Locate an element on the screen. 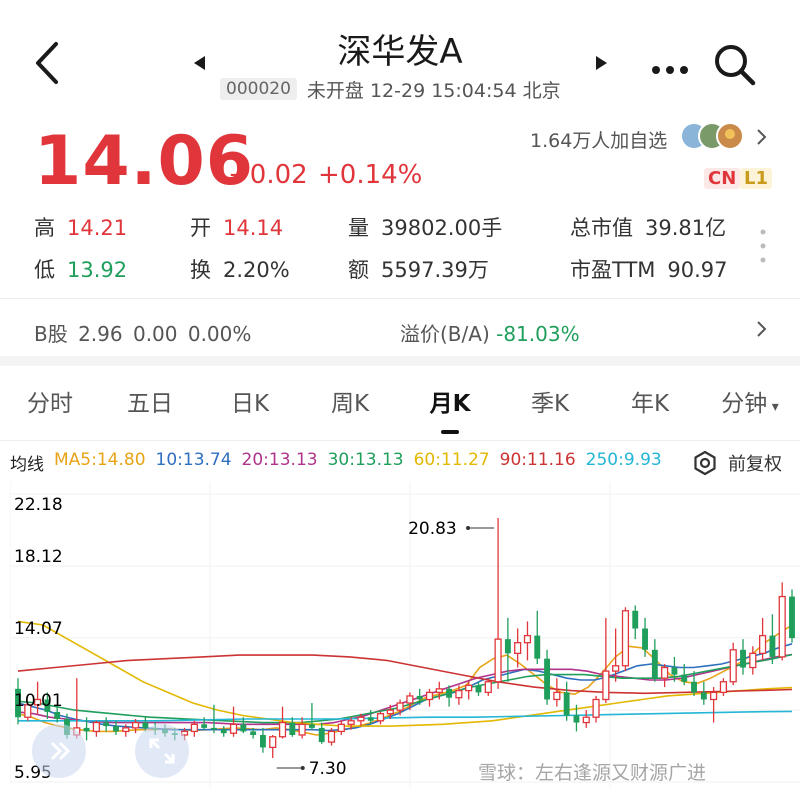 This screenshot has height=795, width=800. stat-amount: 额 5597.39万 is located at coordinates (418, 270).